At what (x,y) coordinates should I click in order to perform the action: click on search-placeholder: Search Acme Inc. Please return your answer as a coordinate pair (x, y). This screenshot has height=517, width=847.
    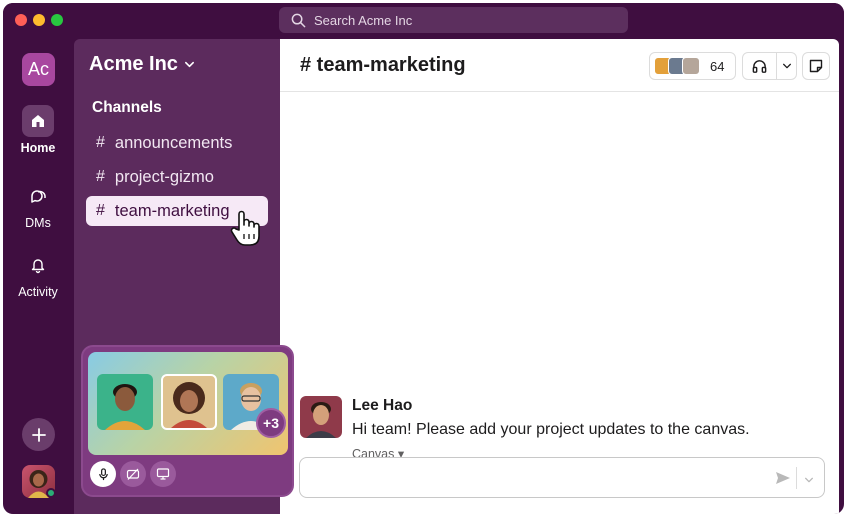
    Looking at the image, I should click on (363, 20).